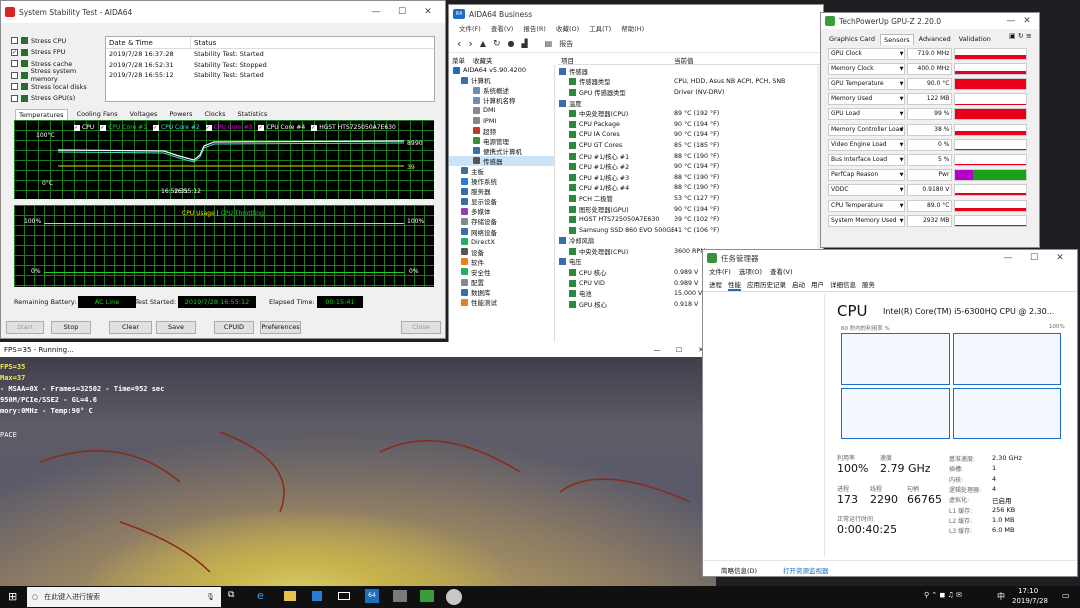 The image size is (1080, 608). What do you see at coordinates (1011, 21) in the screenshot?
I see `gpuz-minimize-icon: —` at bounding box center [1011, 21].